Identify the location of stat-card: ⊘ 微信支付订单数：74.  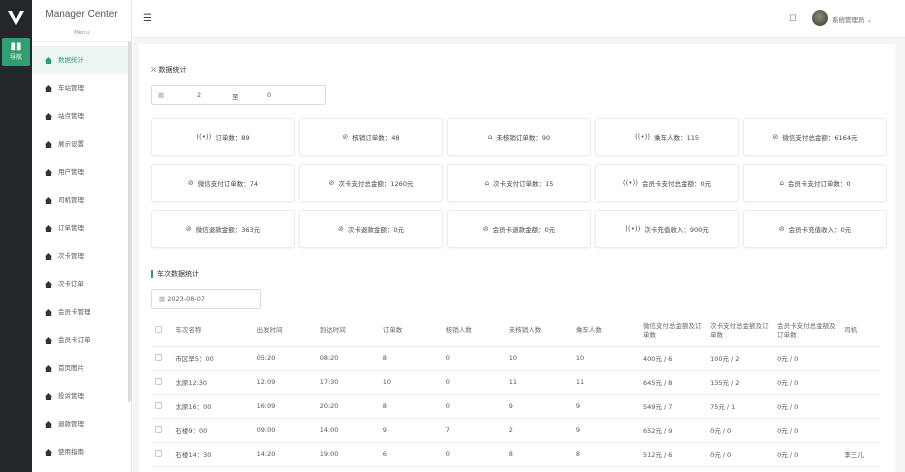
(223, 183).